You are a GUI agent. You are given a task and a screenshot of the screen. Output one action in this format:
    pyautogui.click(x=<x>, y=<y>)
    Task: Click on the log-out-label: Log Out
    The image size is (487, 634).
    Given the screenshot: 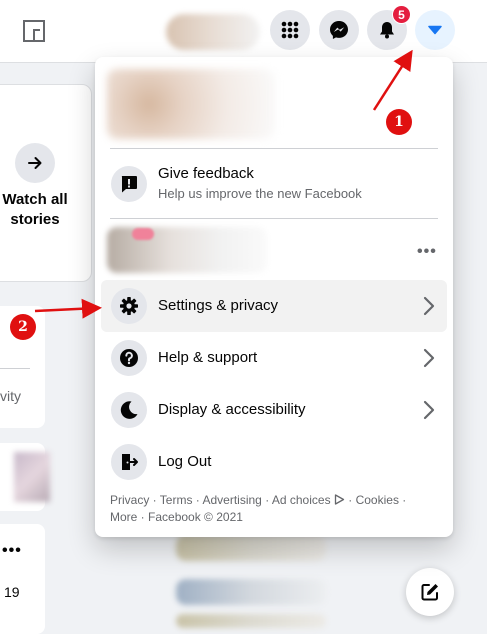 What is the action you would take?
    pyautogui.click(x=185, y=461)
    